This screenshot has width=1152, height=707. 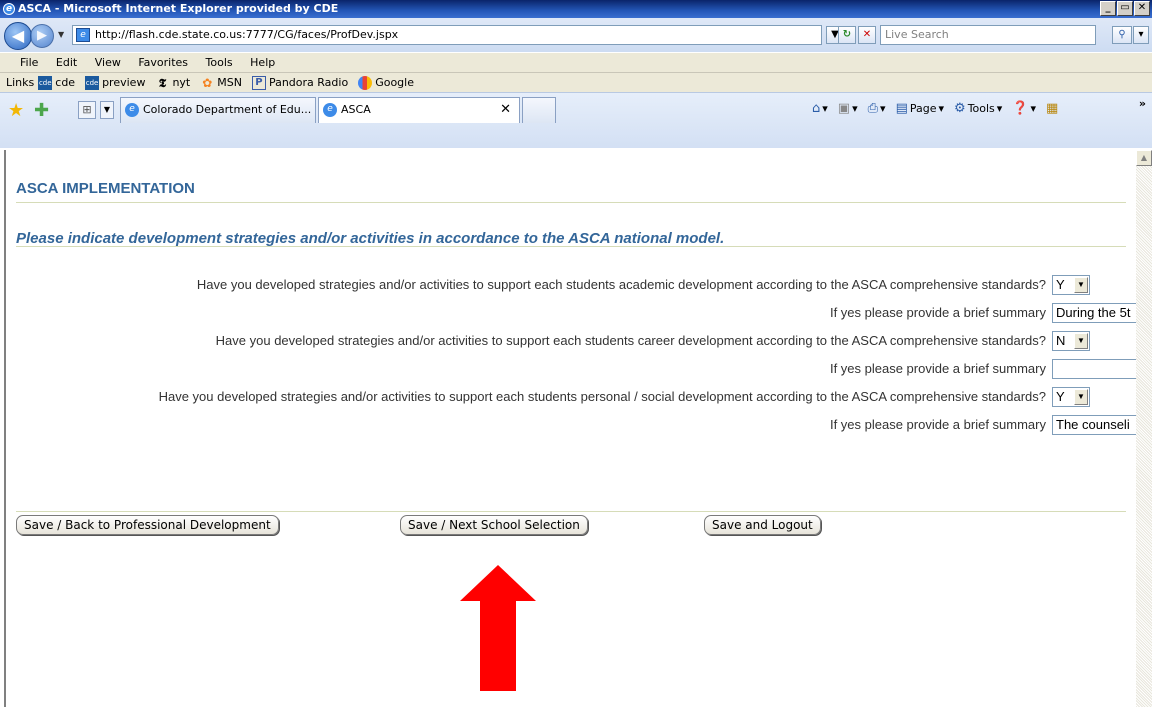 What do you see at coordinates (1094, 369) in the screenshot?
I see `career-summary-input` at bounding box center [1094, 369].